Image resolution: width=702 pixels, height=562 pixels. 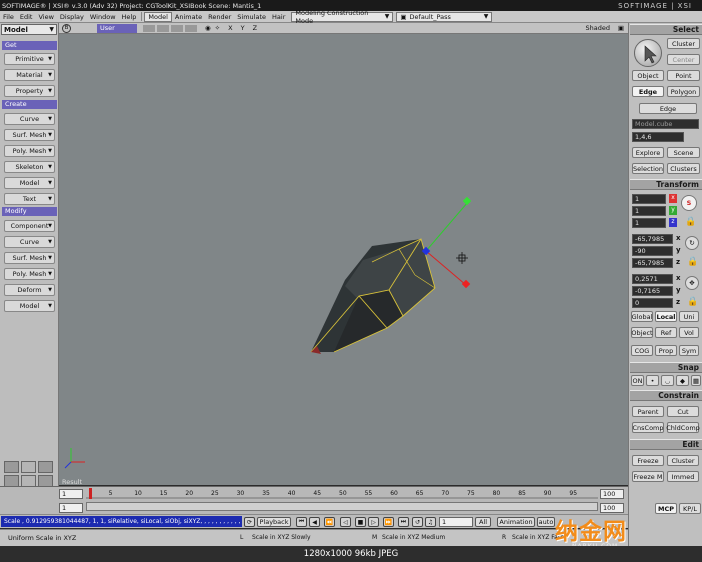 I want to click on menu-hair: Hair, so click(x=278, y=17).